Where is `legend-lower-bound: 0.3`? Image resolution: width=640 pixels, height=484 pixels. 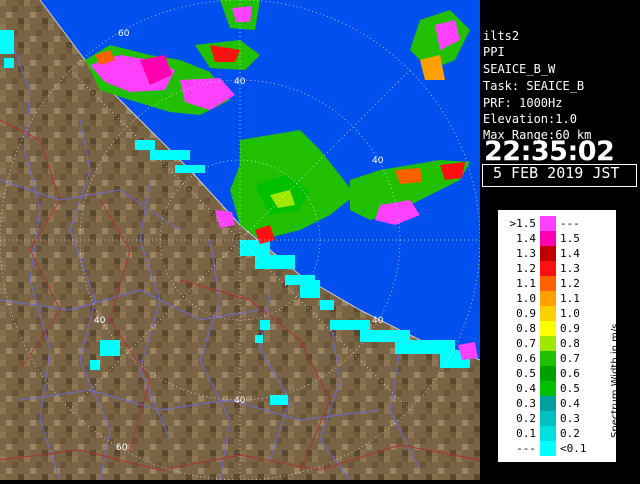 legend-lower-bound: 0.3 is located at coordinates (526, 403).